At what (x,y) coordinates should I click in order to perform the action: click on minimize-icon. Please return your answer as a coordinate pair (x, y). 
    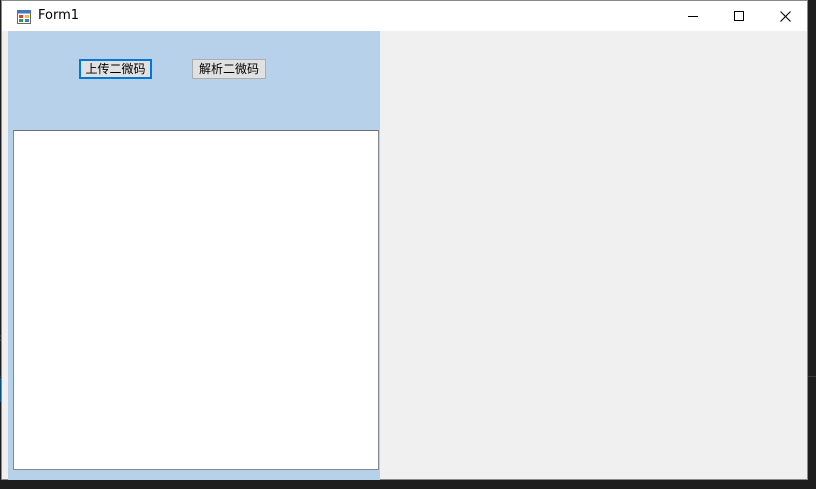
    Looking at the image, I should click on (693, 16).